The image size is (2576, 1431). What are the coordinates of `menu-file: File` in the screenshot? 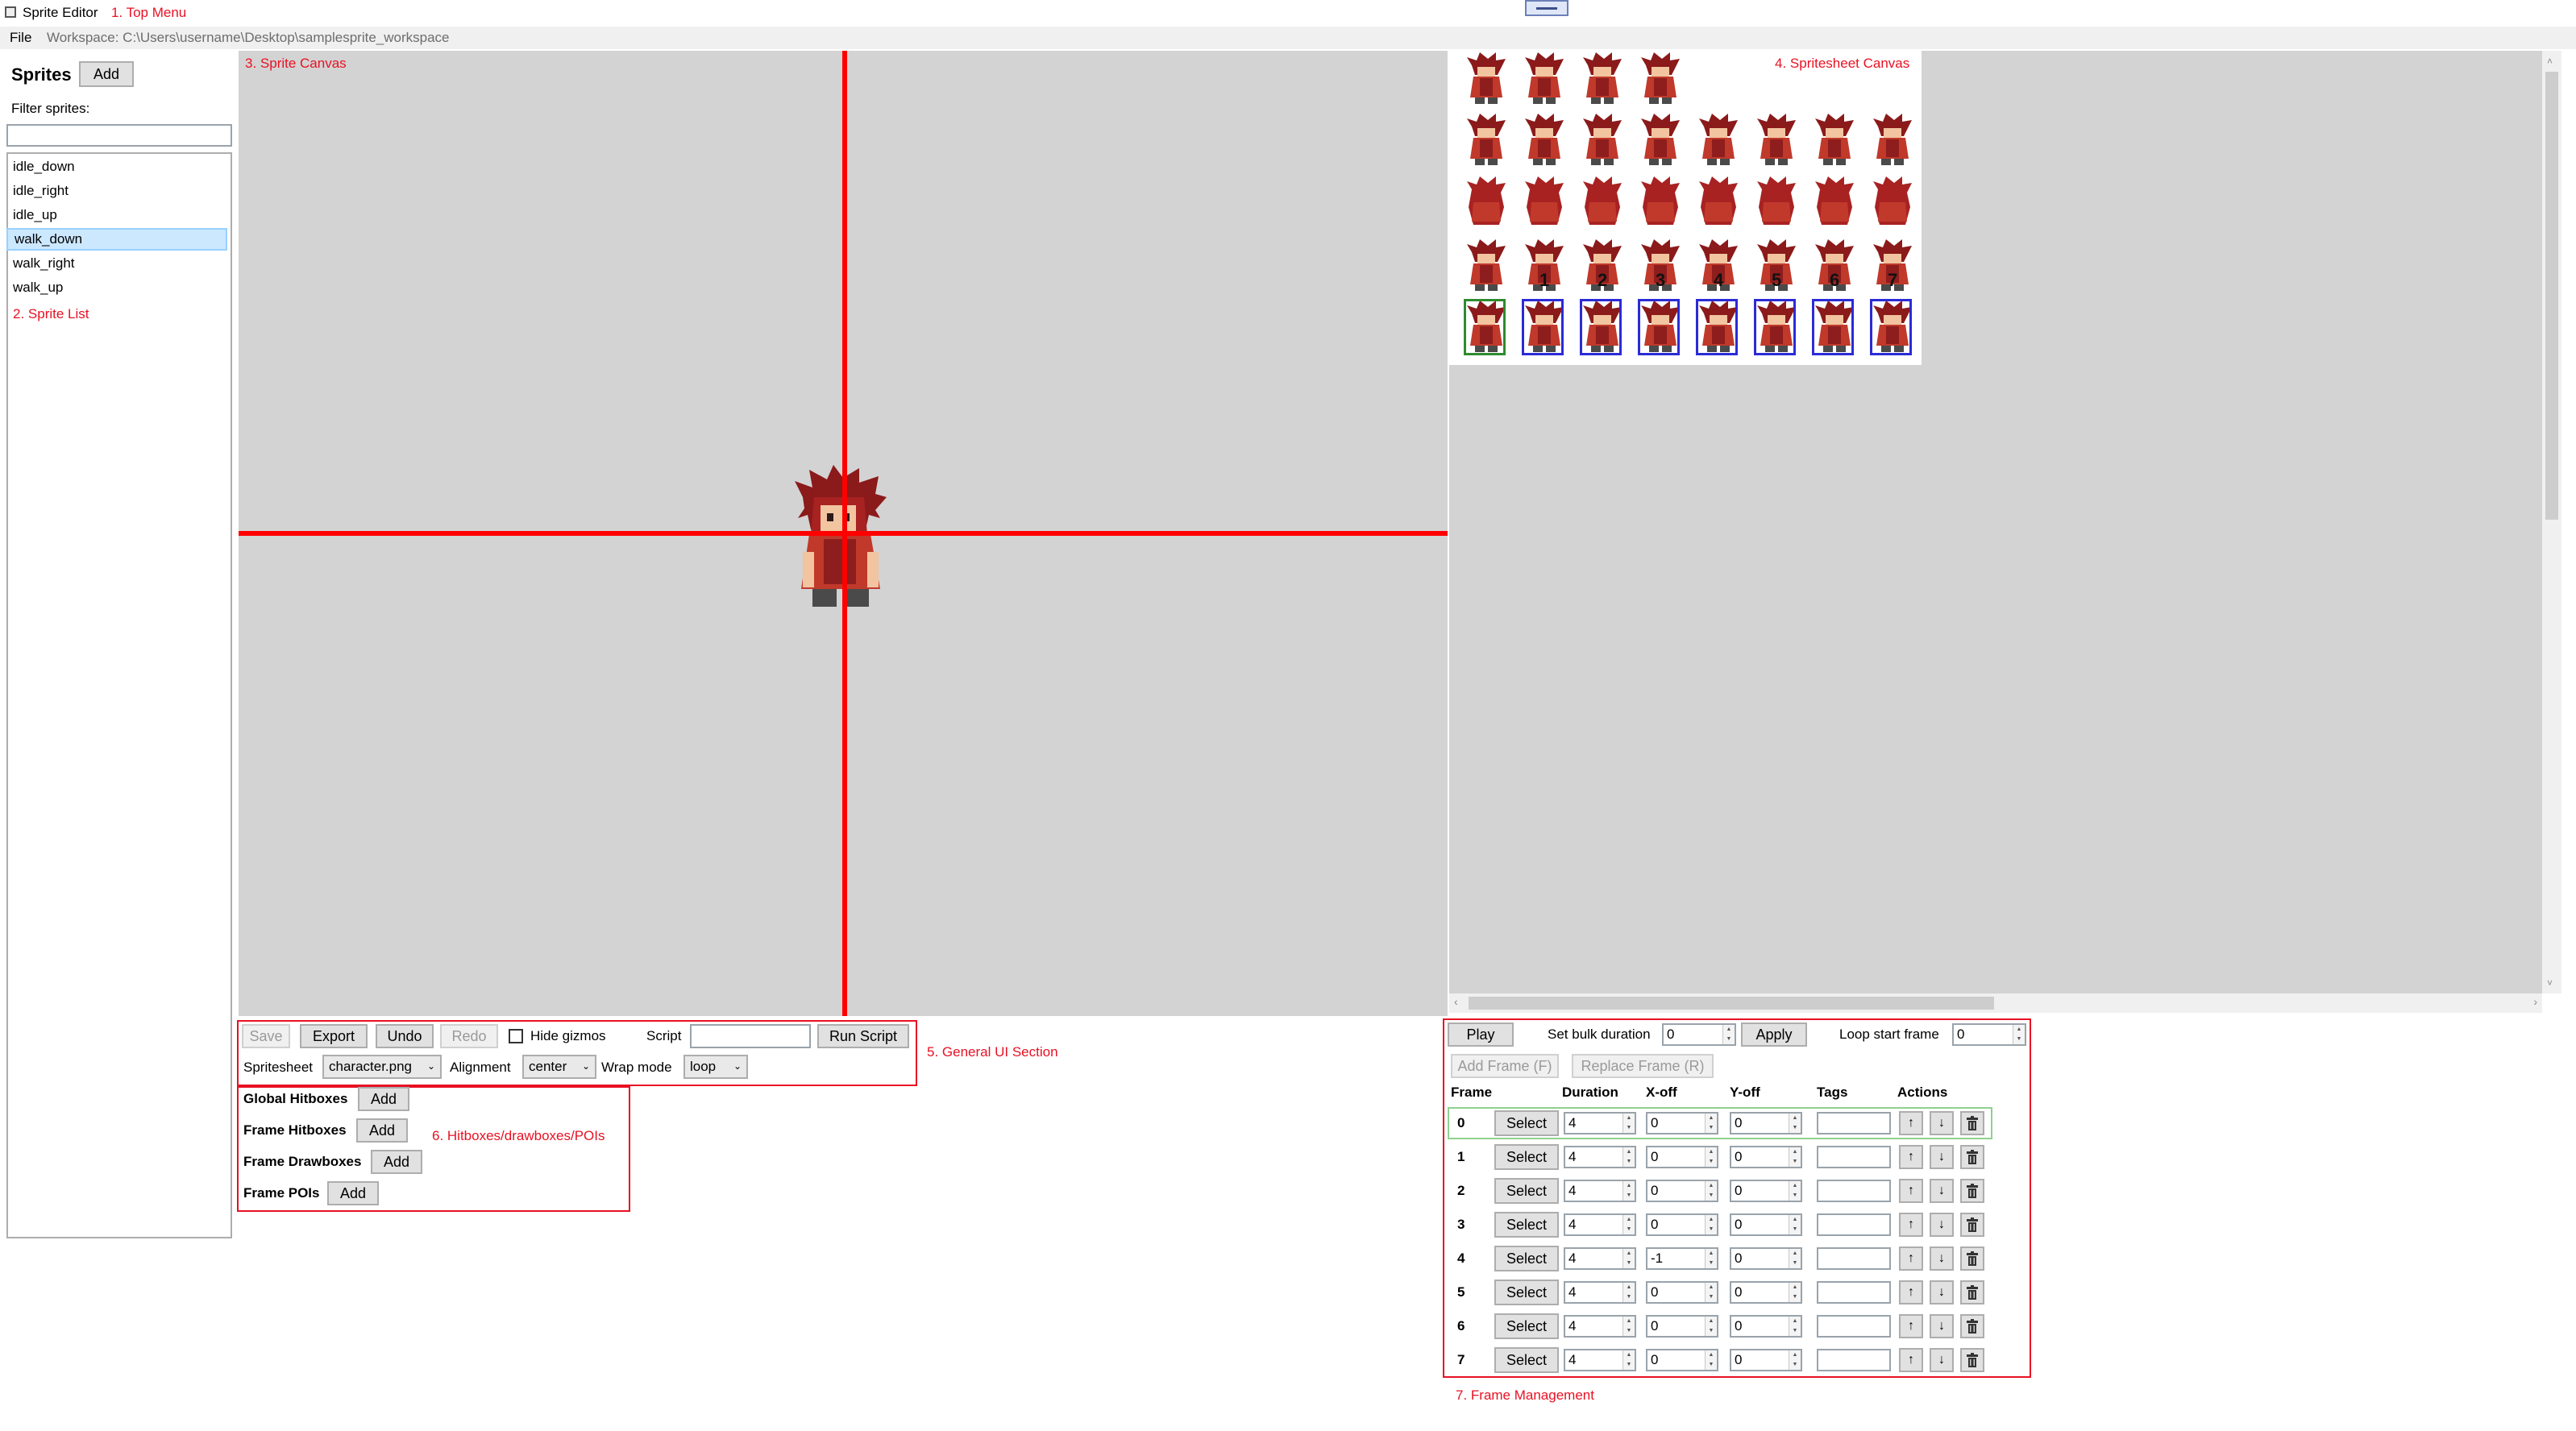 It's located at (20, 38).